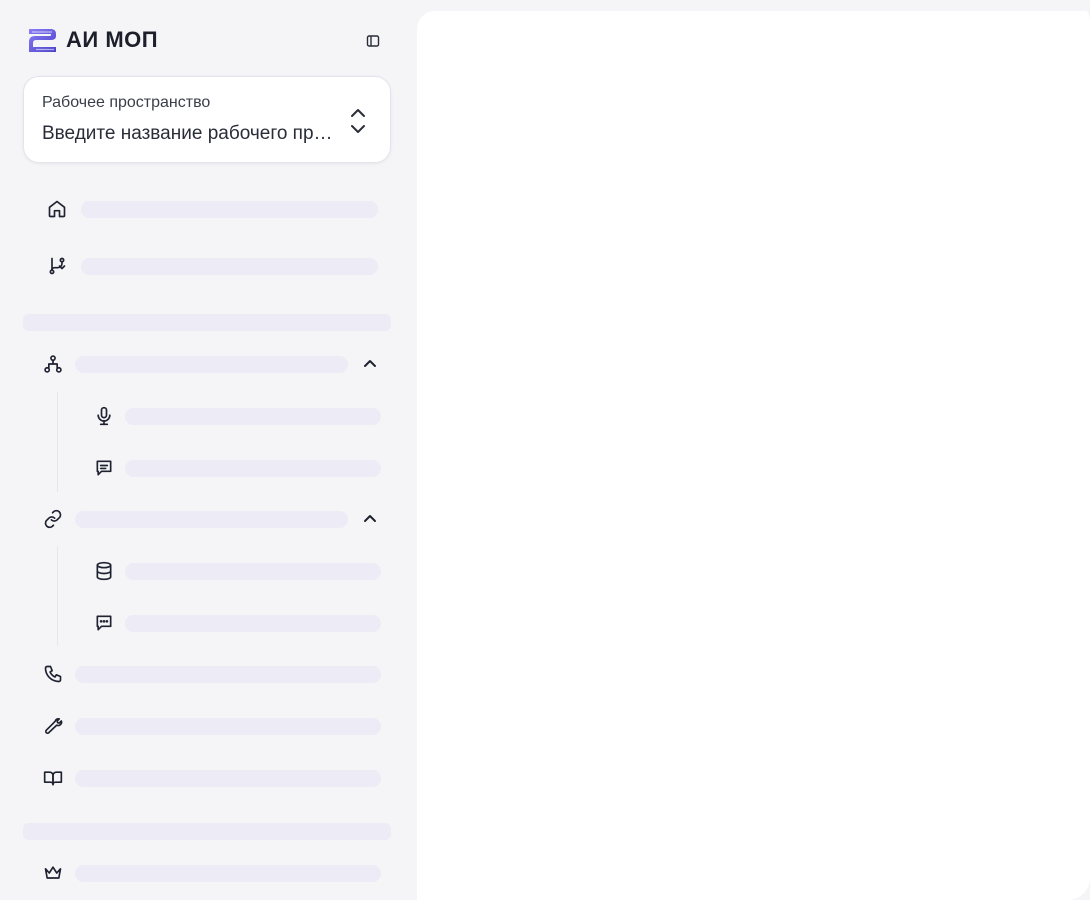 This screenshot has width=1090, height=900. I want to click on crown-icon, so click(53, 872).